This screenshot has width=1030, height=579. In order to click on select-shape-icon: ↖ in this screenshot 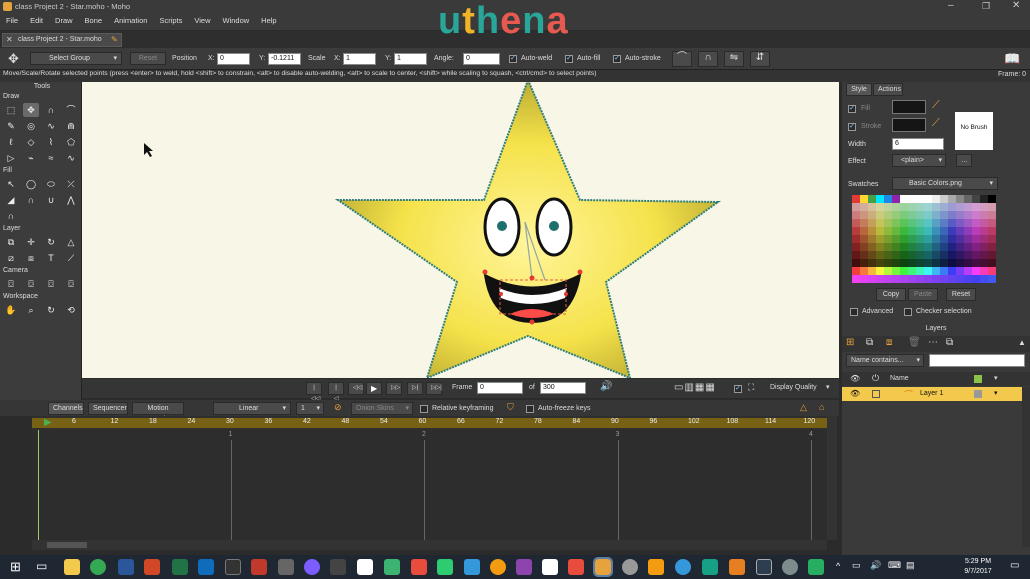, I will do `click(11, 184)`.